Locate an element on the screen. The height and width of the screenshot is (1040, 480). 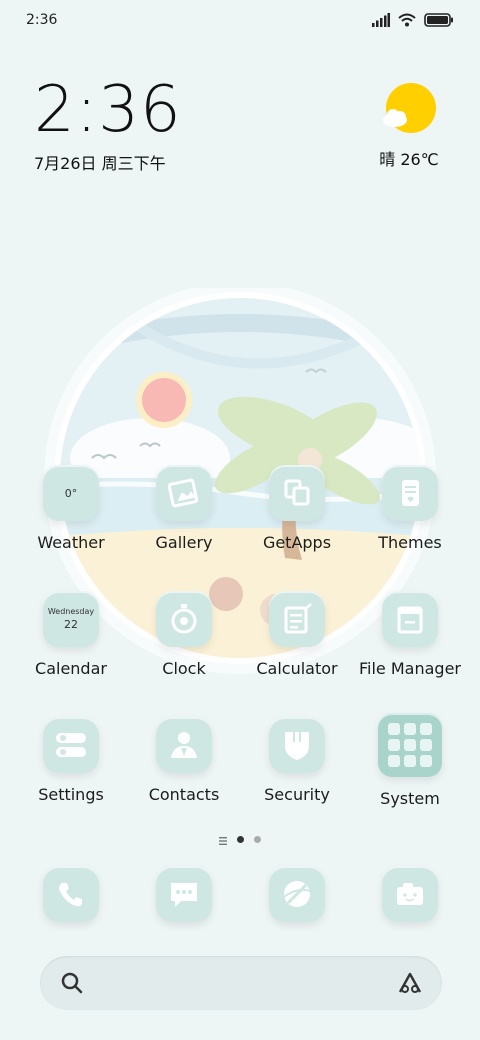
wifi-icon is located at coordinates (407, 21).